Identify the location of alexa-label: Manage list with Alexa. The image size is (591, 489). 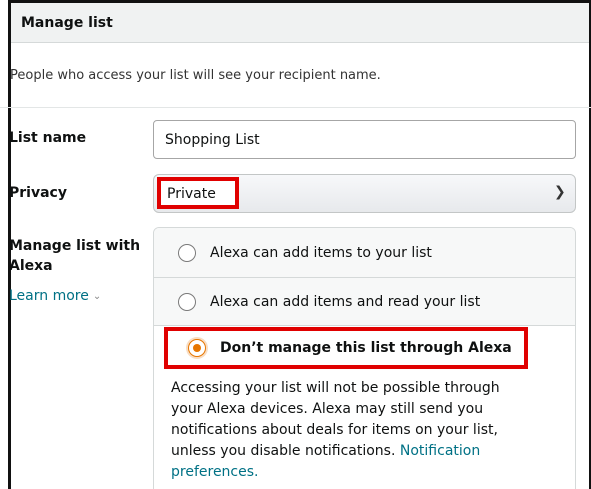
(75, 256).